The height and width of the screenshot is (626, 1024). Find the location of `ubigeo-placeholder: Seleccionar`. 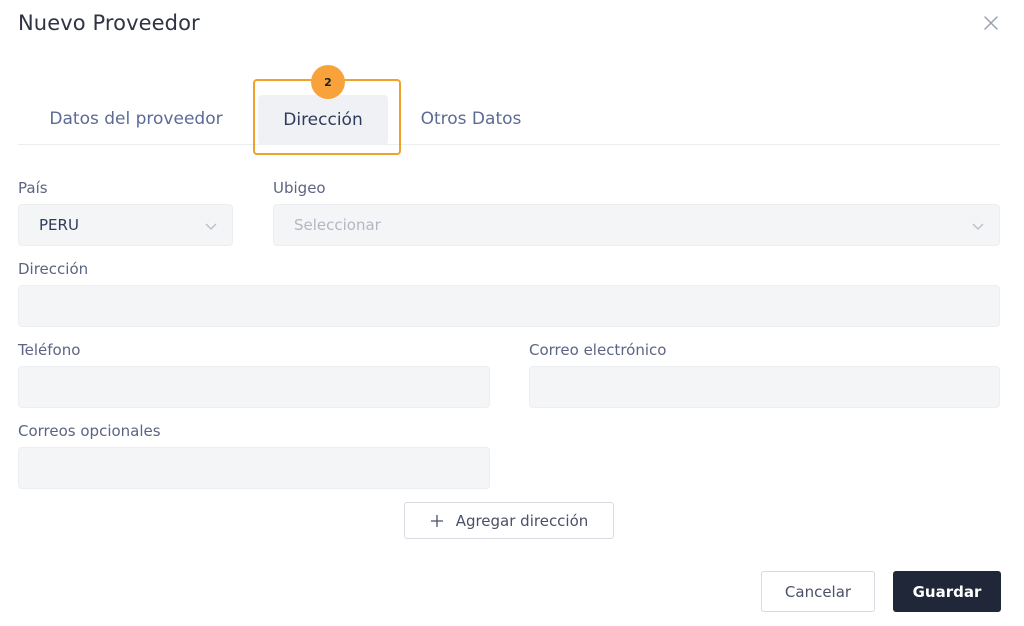

ubigeo-placeholder: Seleccionar is located at coordinates (337, 225).